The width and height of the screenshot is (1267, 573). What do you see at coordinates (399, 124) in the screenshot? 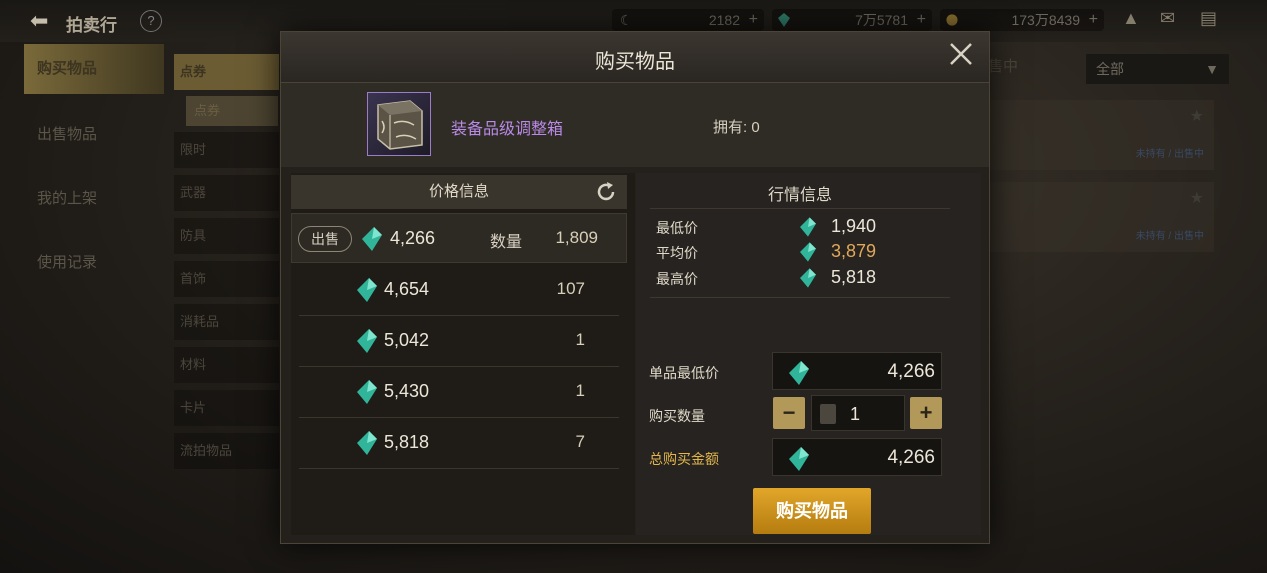
I see `item-box-icon` at bounding box center [399, 124].